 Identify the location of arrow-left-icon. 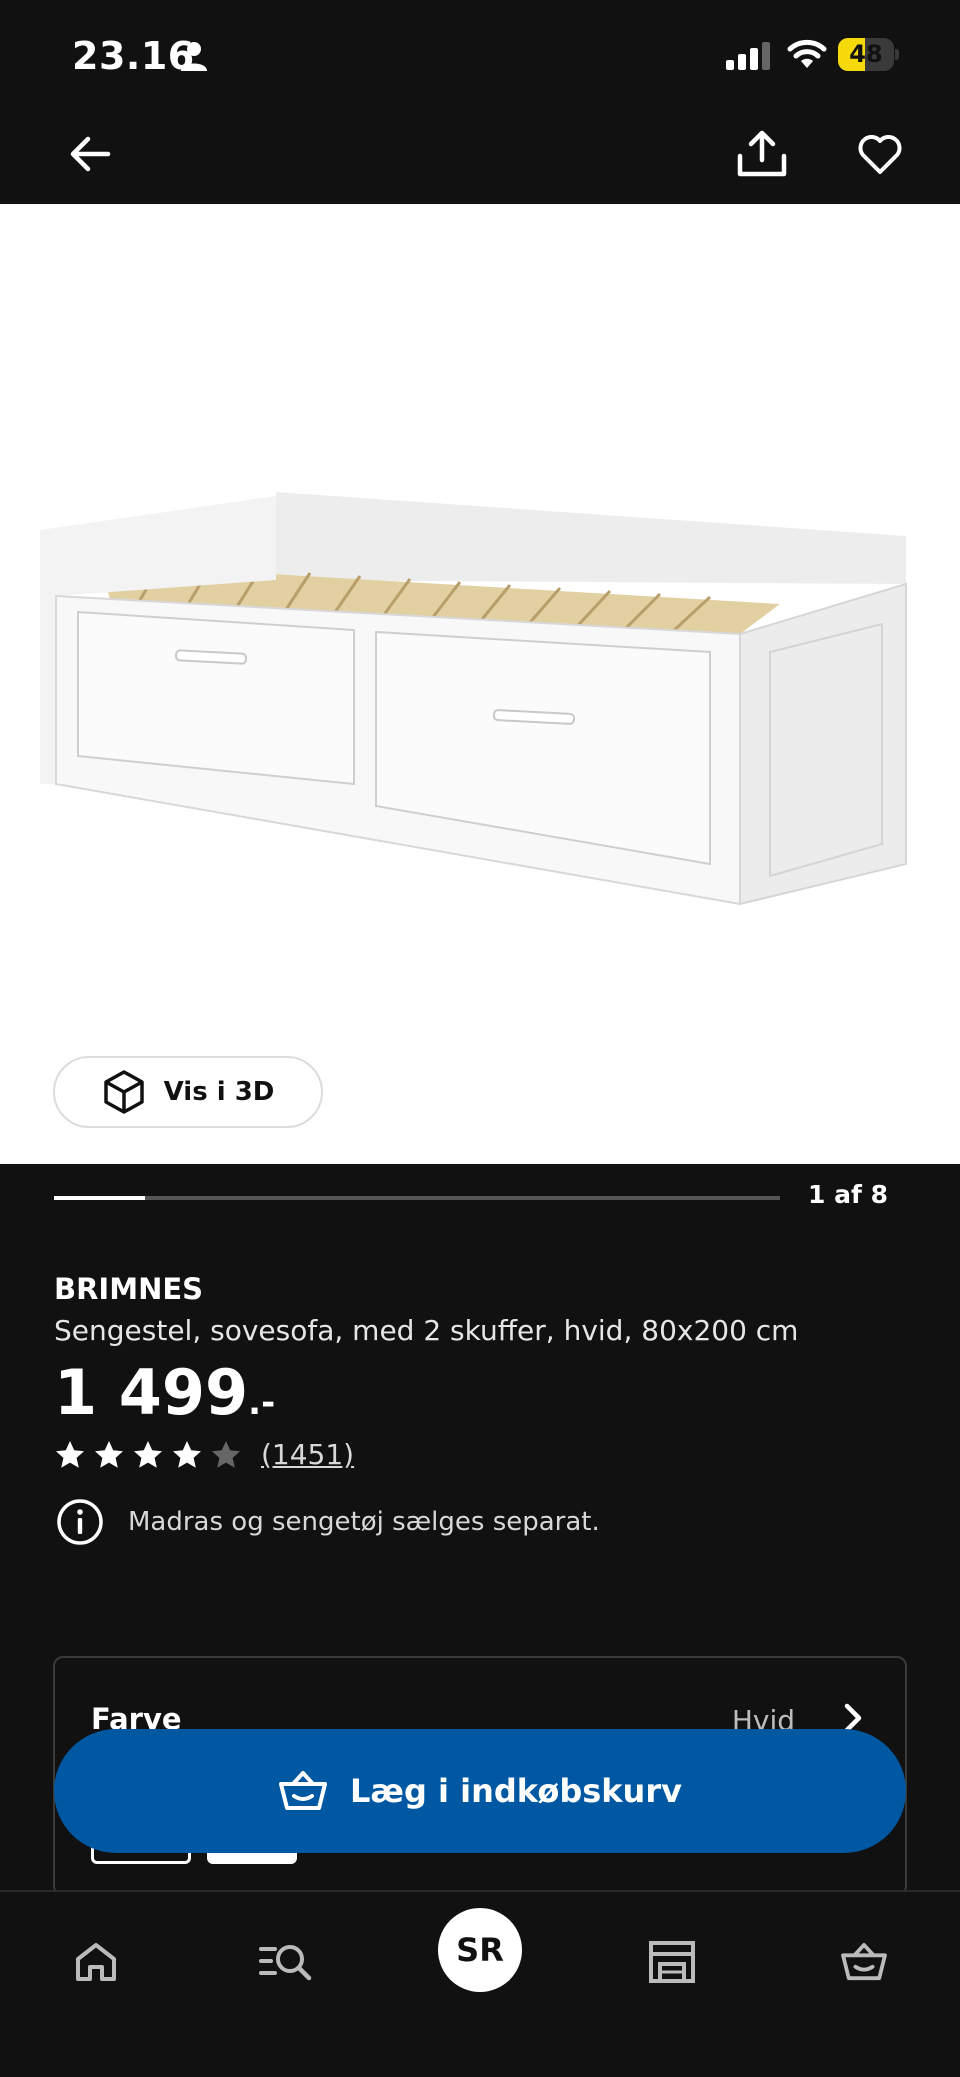
(90, 154).